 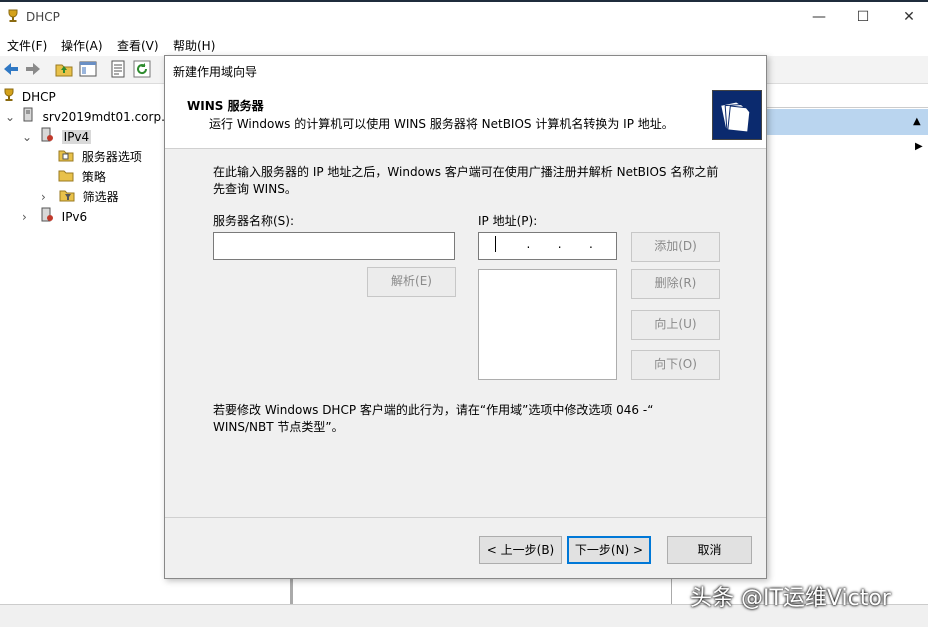 I want to click on delete-button: 删除(R), so click(x=675, y=284).